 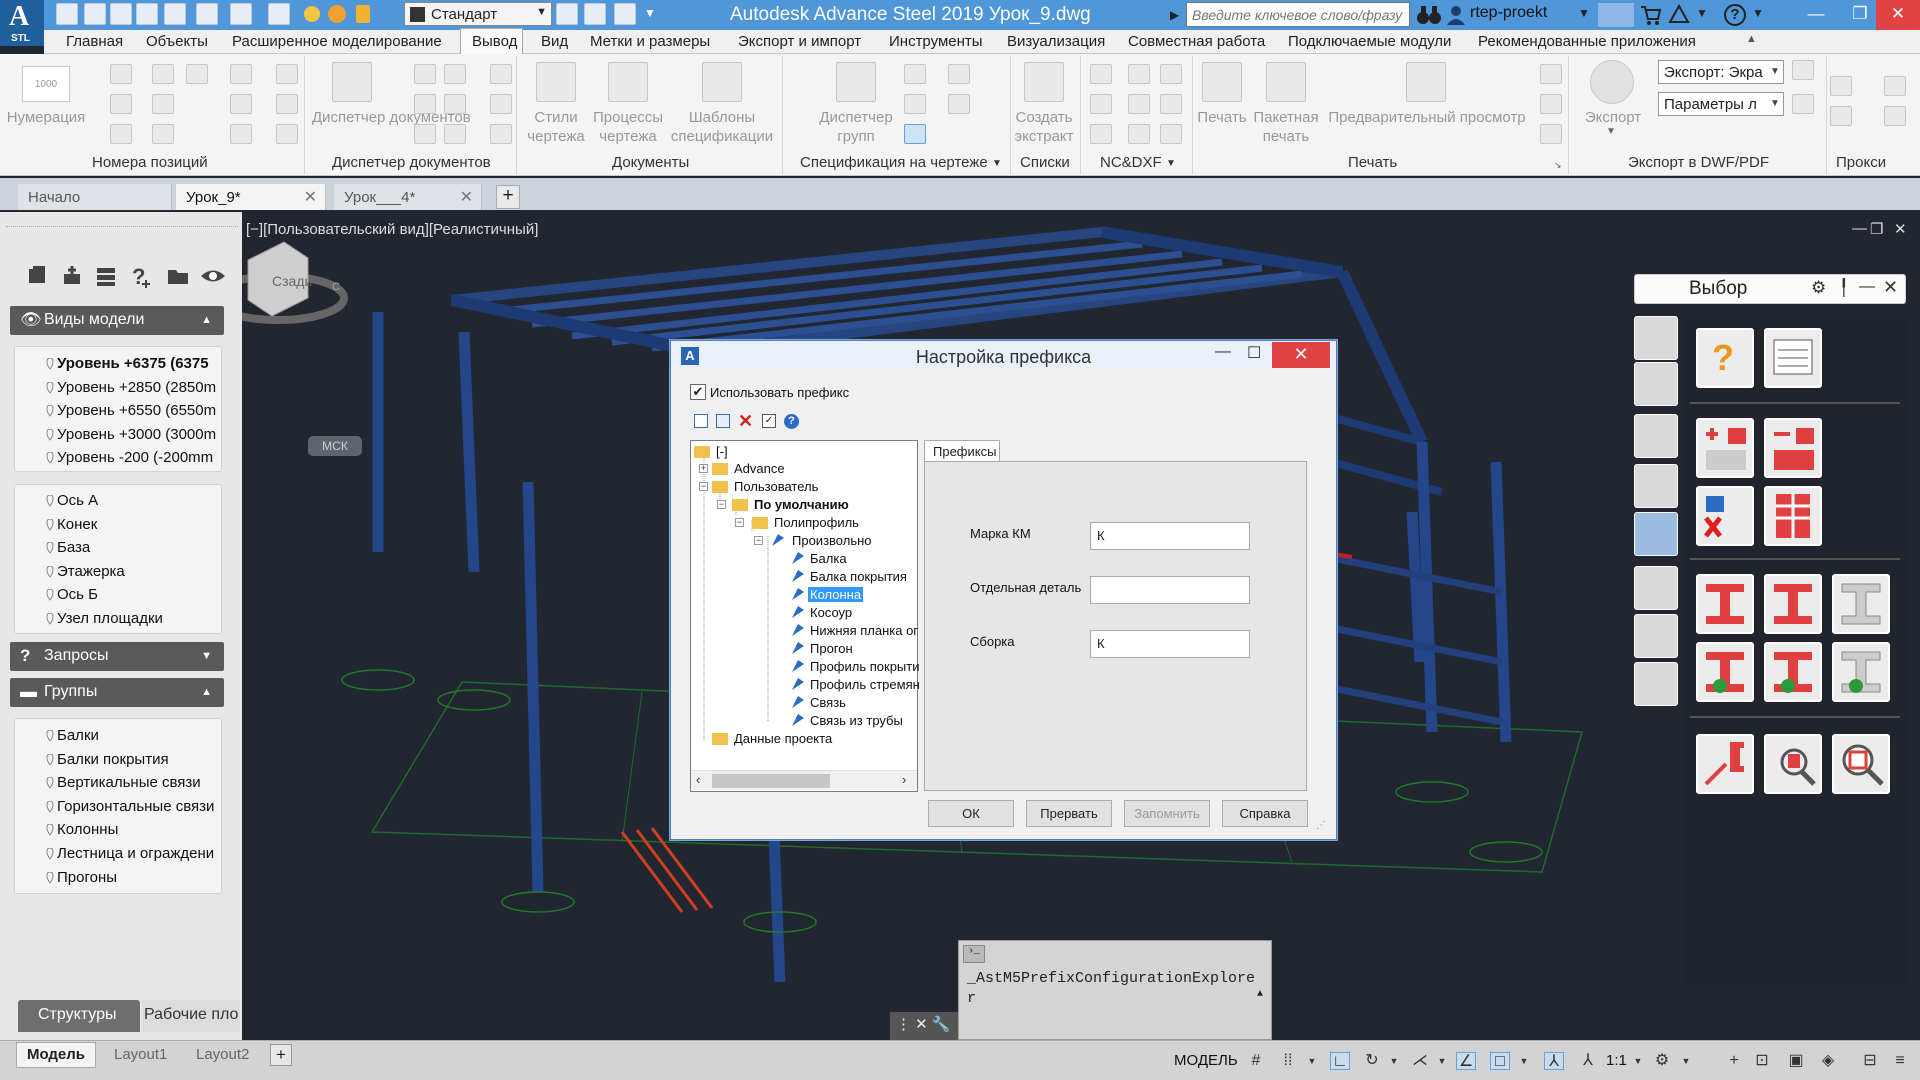 I want to click on print-icon, so click(x=175, y=14).